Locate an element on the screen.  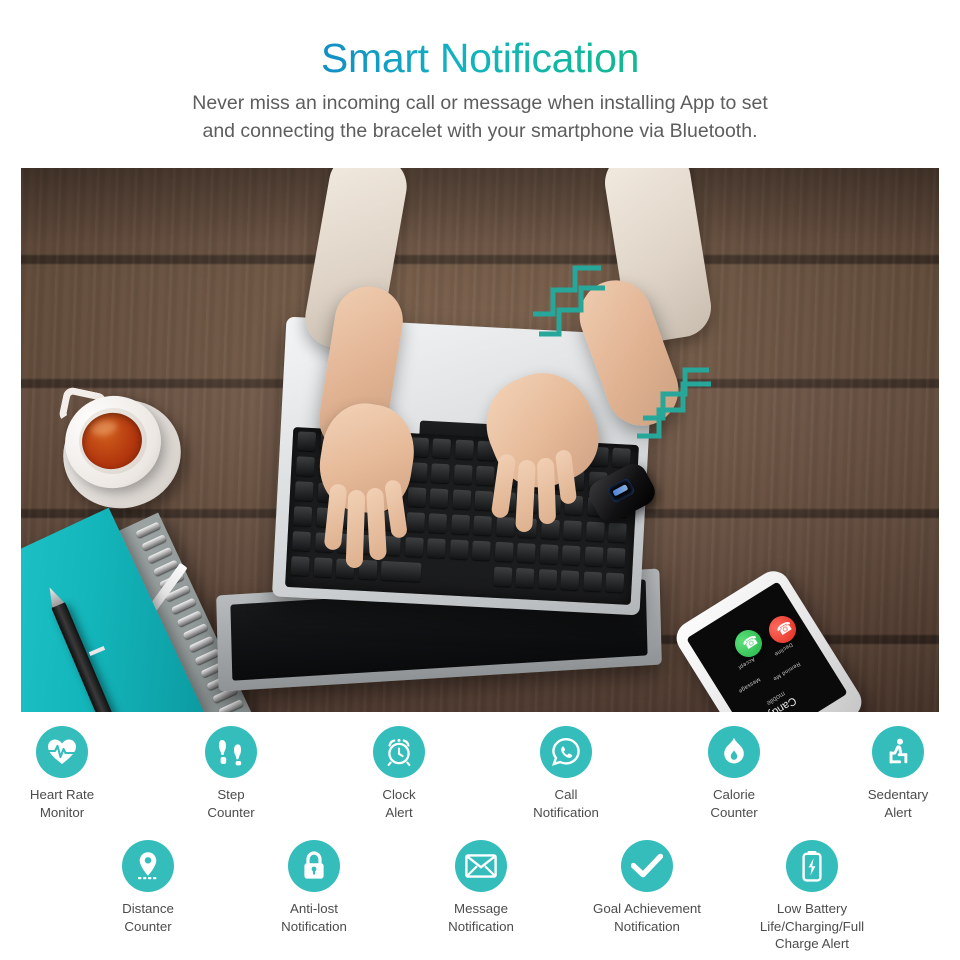
feature-clock-alert: Clock Alert is located at coordinates (399, 773).